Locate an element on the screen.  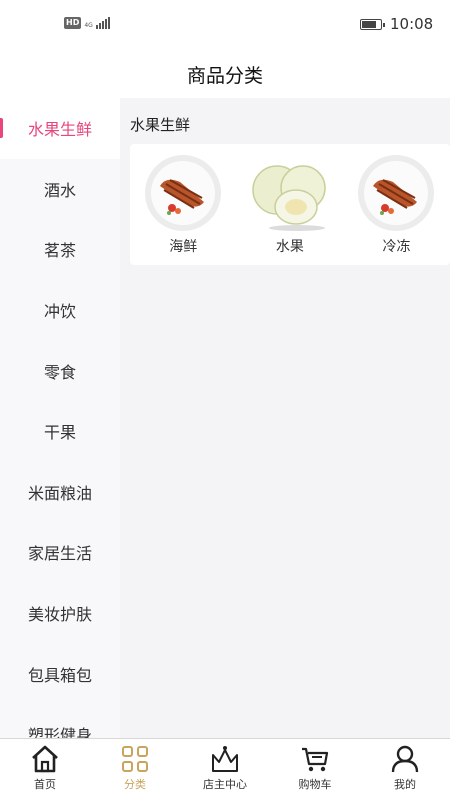
tab-category: 分类 is located at coordinates (135, 770).